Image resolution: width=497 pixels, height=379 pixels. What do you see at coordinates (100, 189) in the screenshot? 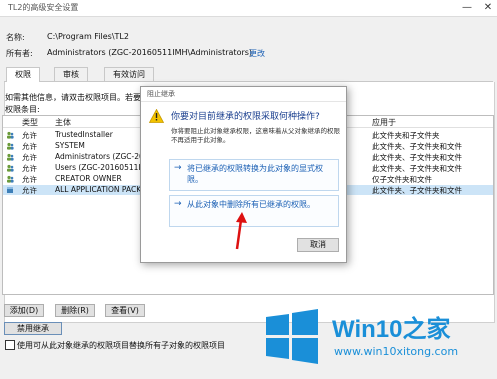
I see `row-principal: ALL APPLICATION PACKAG` at bounding box center [100, 189].